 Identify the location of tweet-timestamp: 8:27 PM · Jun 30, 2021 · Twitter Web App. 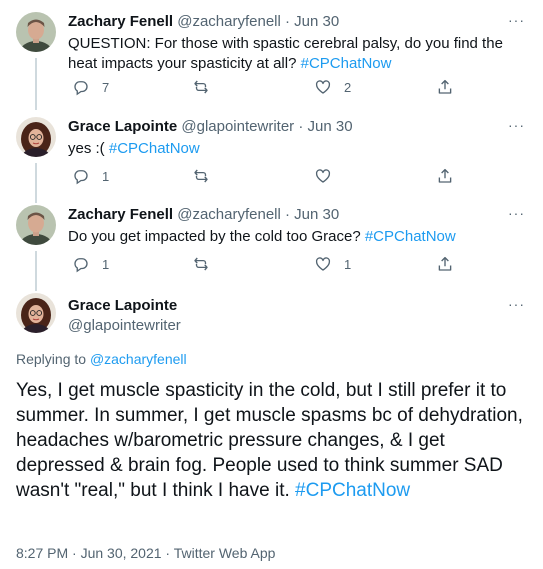
(145, 553).